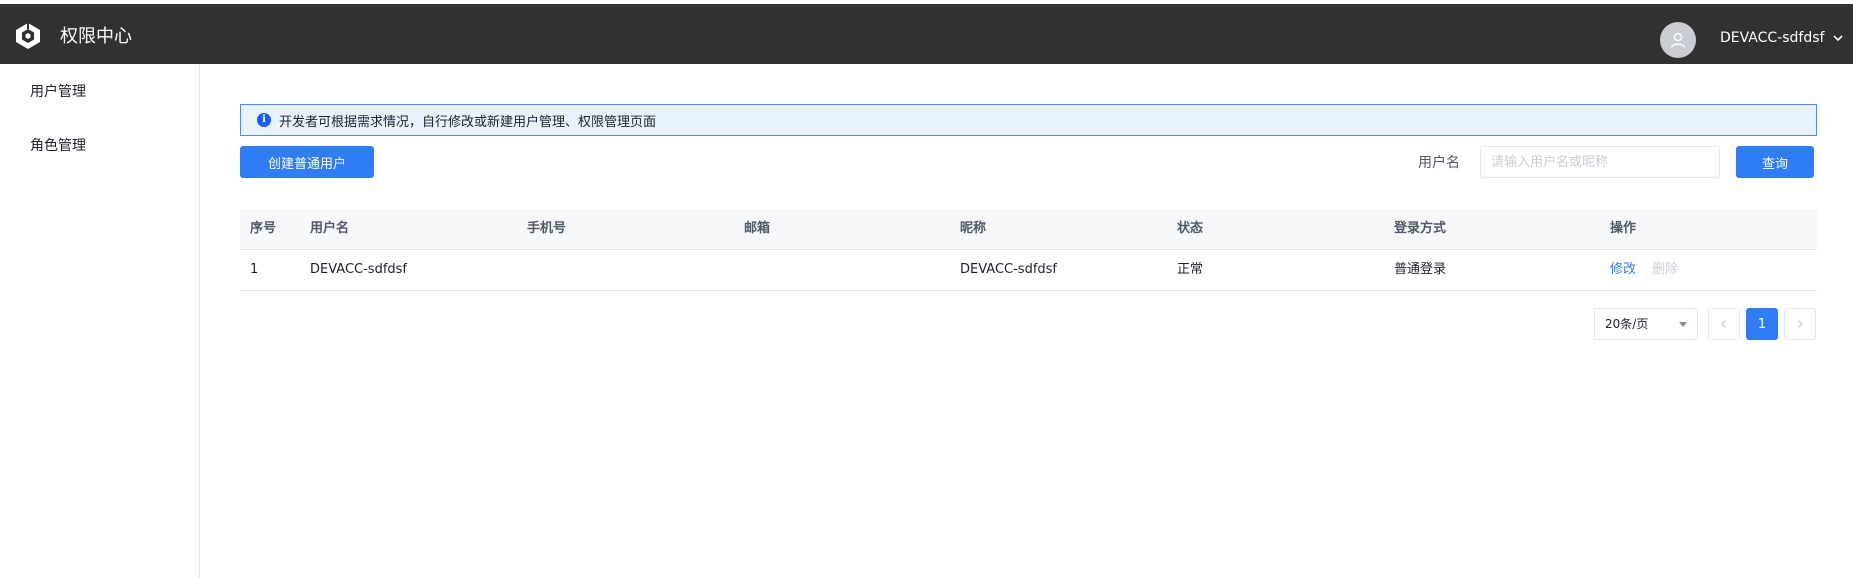  I want to click on sidebar: 用户管理 角色管理, so click(100, 321).